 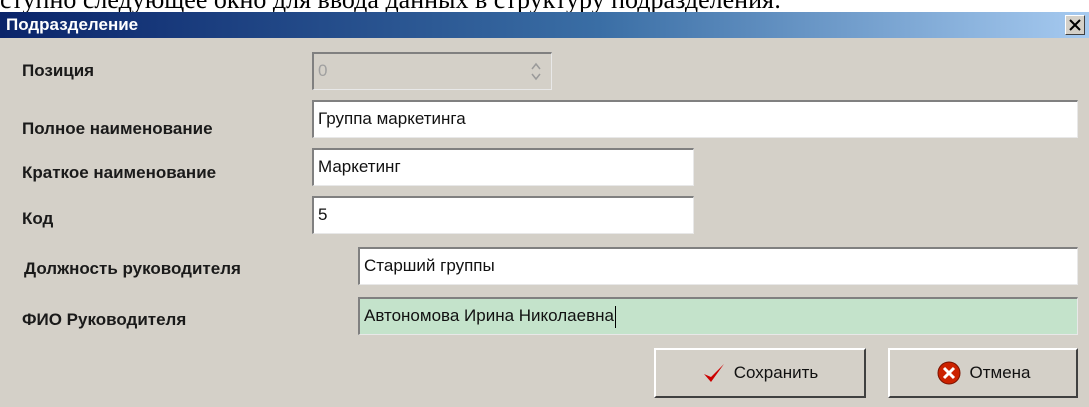 What do you see at coordinates (503, 215) in the screenshot?
I see `code-field: 5` at bounding box center [503, 215].